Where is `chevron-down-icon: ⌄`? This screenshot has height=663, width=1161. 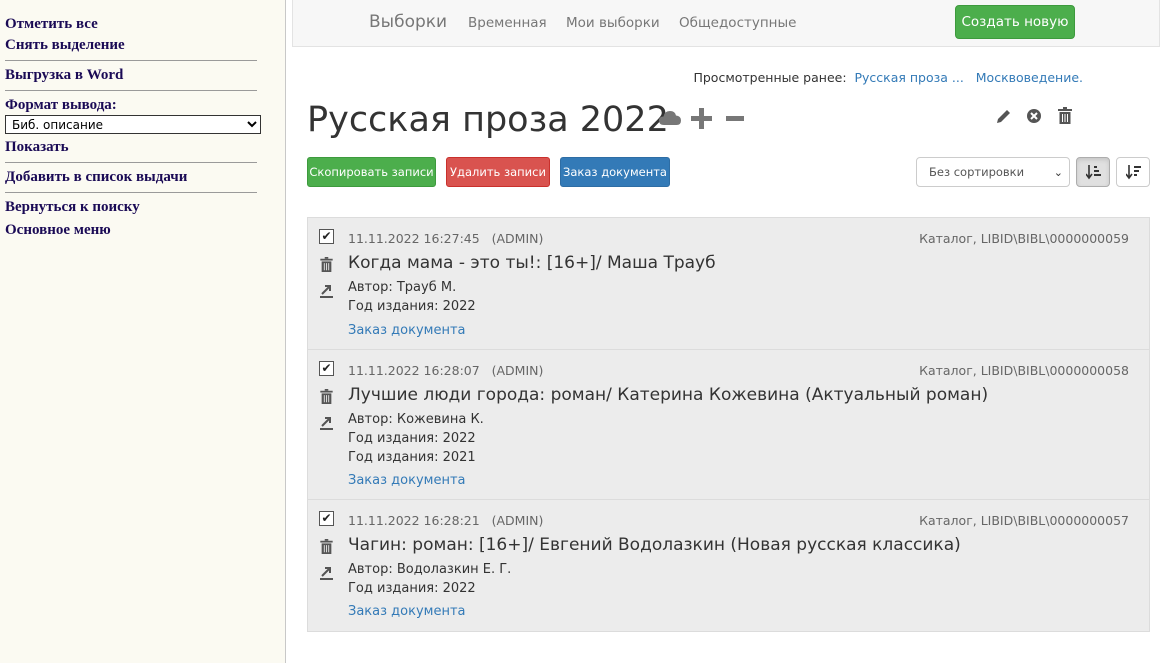 chevron-down-icon: ⌄ is located at coordinates (1058, 172).